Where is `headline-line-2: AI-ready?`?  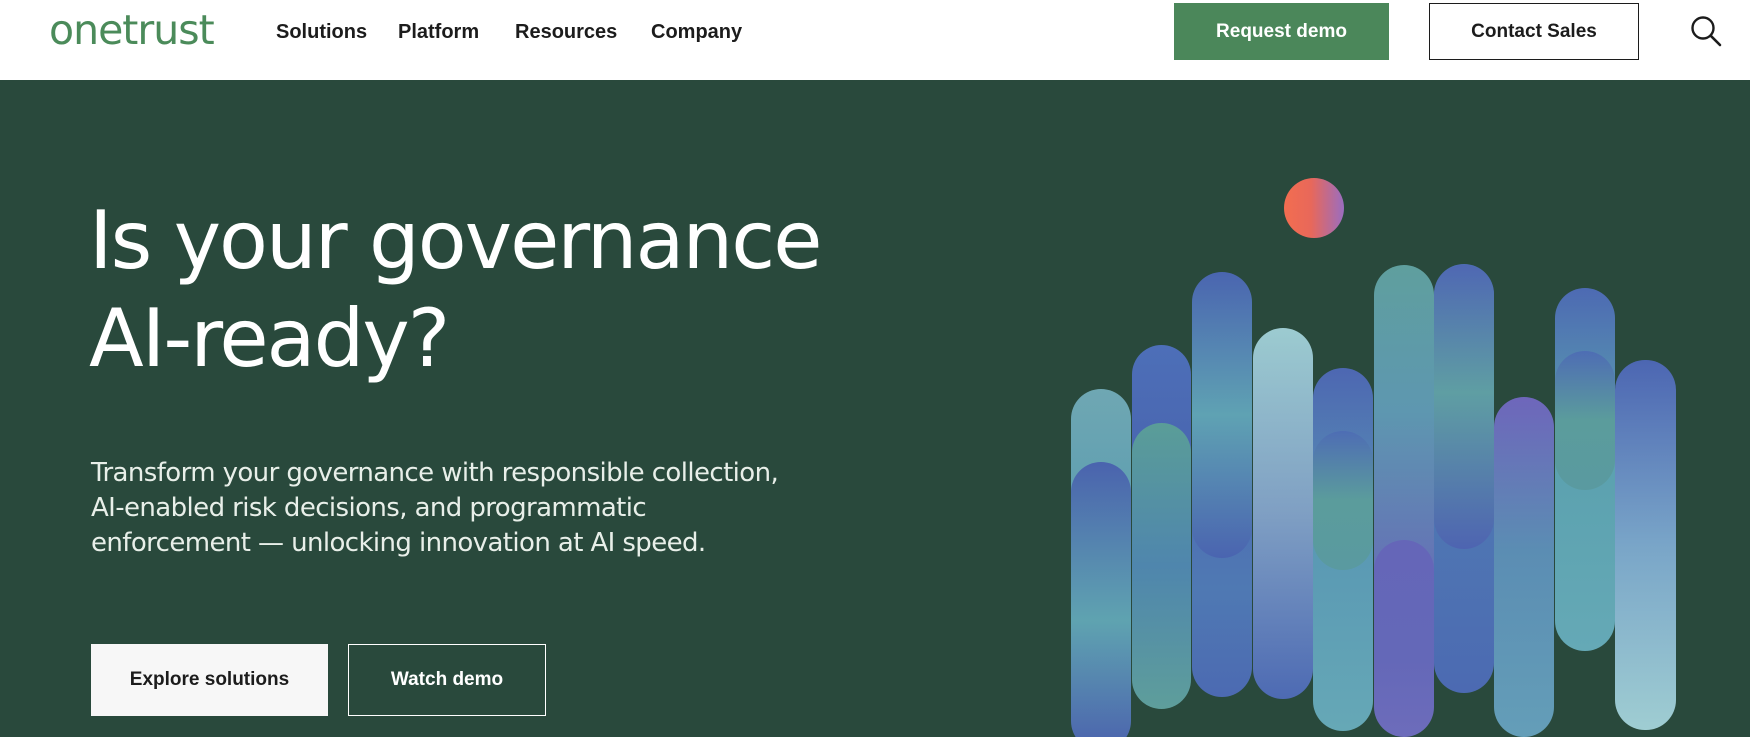
headline-line-2: AI-ready? is located at coordinates (269, 338).